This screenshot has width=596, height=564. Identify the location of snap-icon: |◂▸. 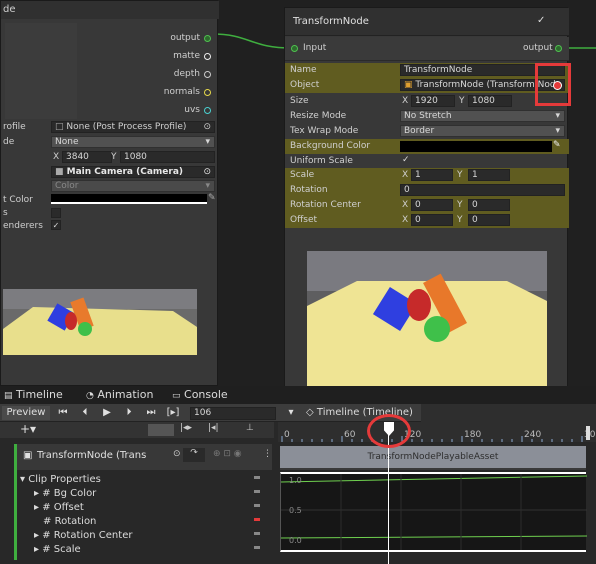
(186, 428).